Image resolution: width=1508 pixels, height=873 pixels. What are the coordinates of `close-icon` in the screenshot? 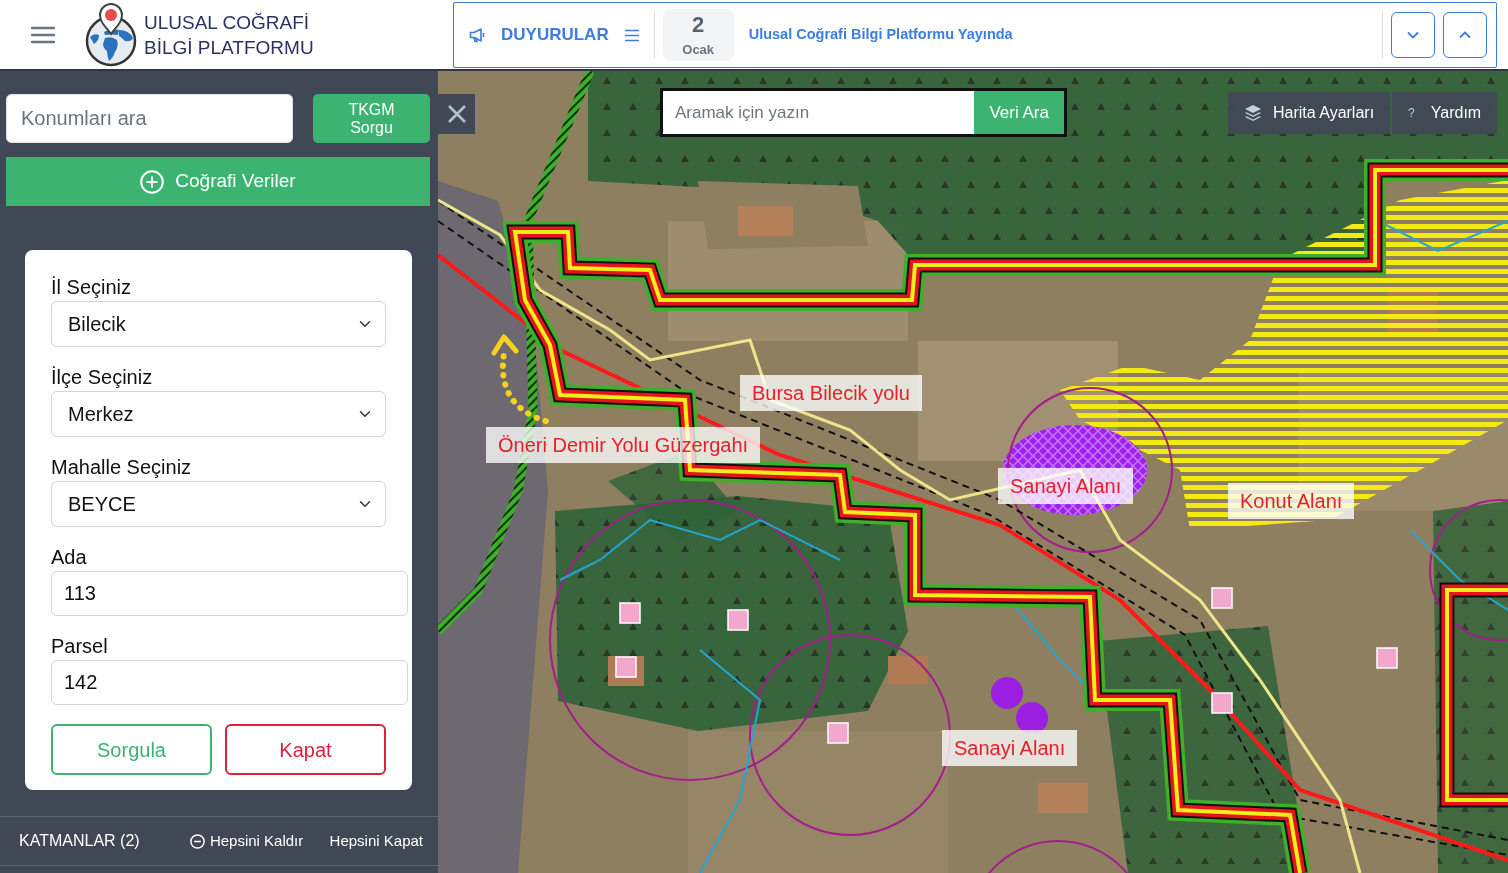 It's located at (456, 114).